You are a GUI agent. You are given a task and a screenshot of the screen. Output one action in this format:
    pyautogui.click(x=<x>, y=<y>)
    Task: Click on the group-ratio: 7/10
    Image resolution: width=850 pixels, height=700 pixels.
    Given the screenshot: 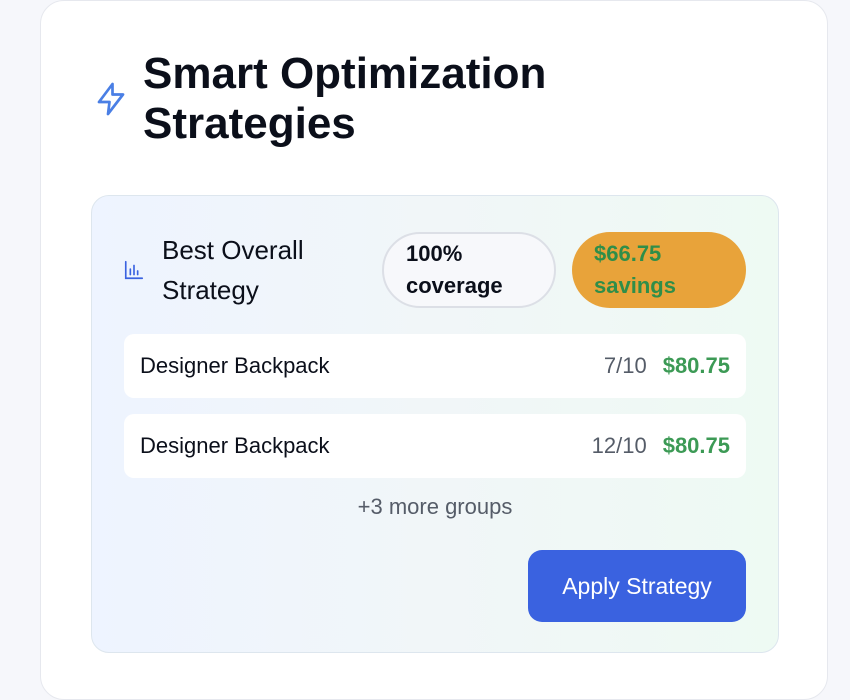 What is the action you would take?
    pyautogui.click(x=625, y=365)
    